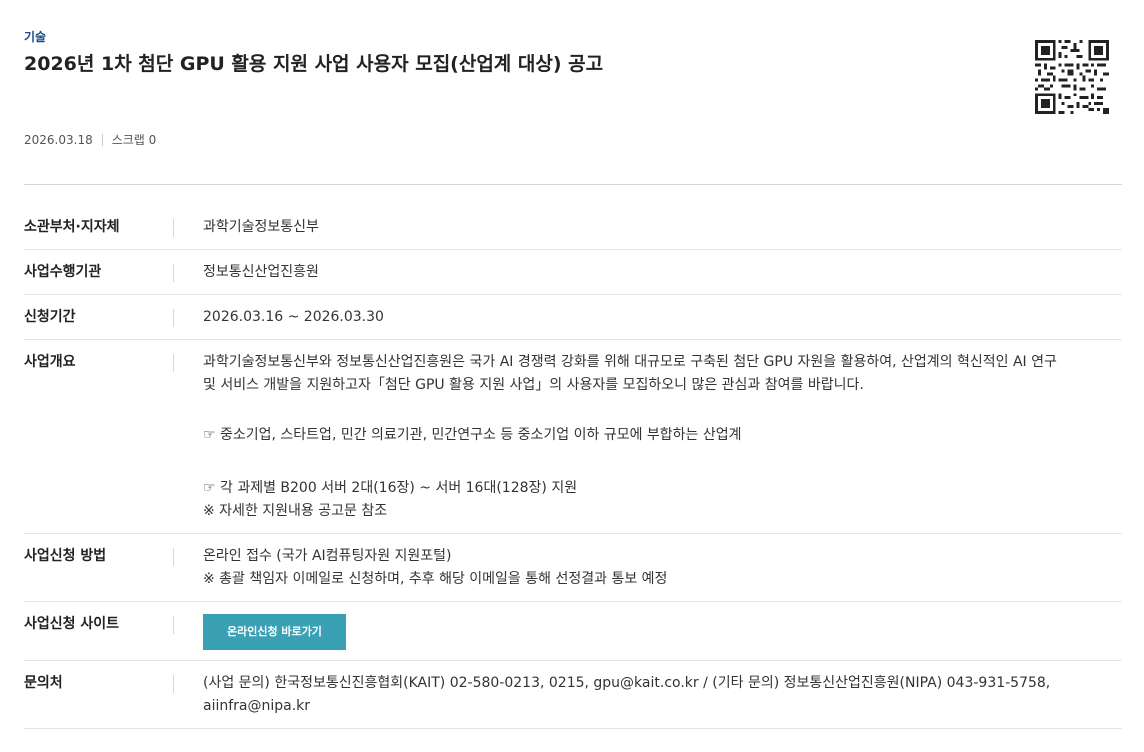 The width and height of the screenshot is (1144, 752). Describe the element at coordinates (295, 511) in the screenshot. I see `summary-note: ※ 자세한 지원내용 공고문 참조` at that location.